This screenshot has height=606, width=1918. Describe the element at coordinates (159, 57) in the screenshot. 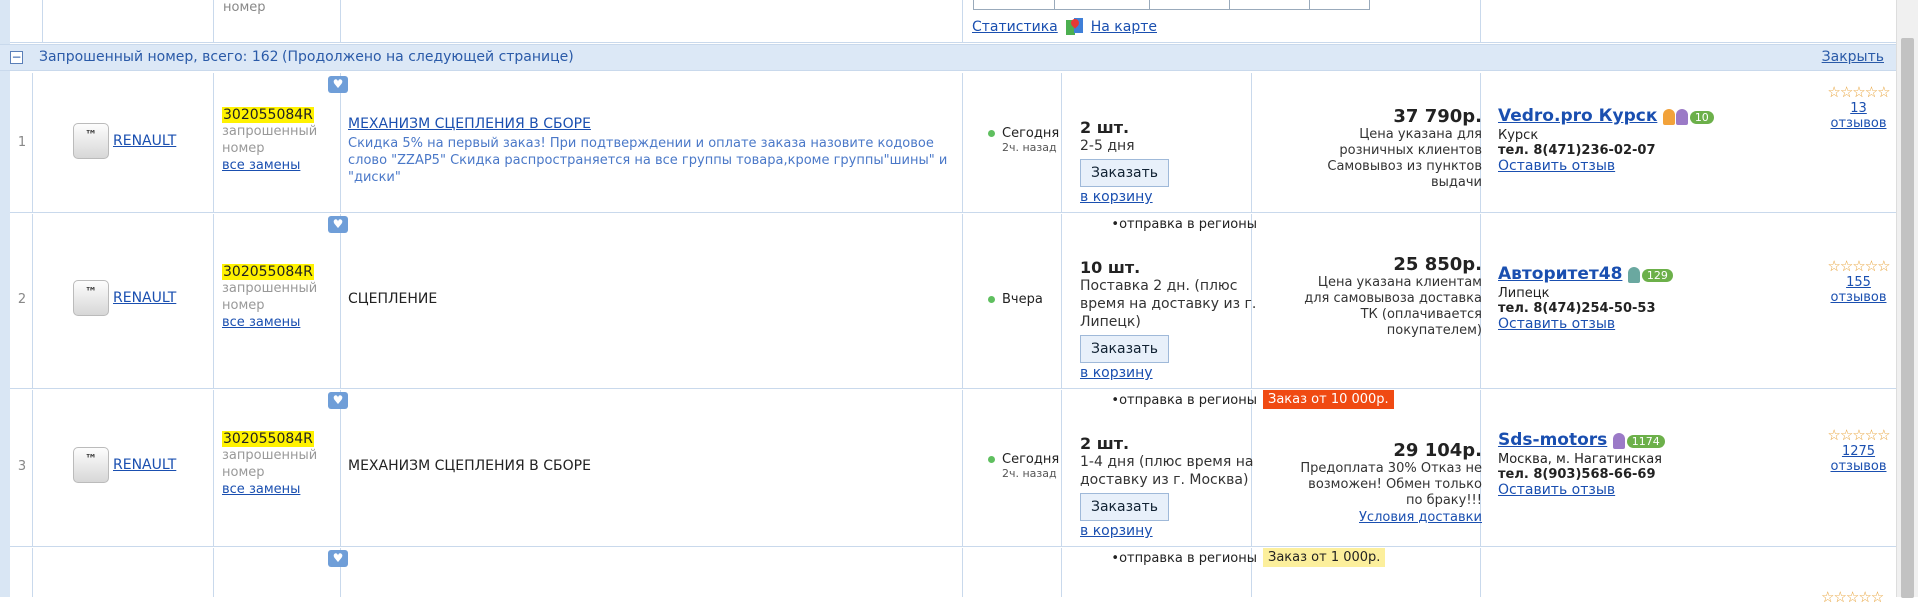

I see `group-title: Запрошенный номер, всего: 162` at that location.